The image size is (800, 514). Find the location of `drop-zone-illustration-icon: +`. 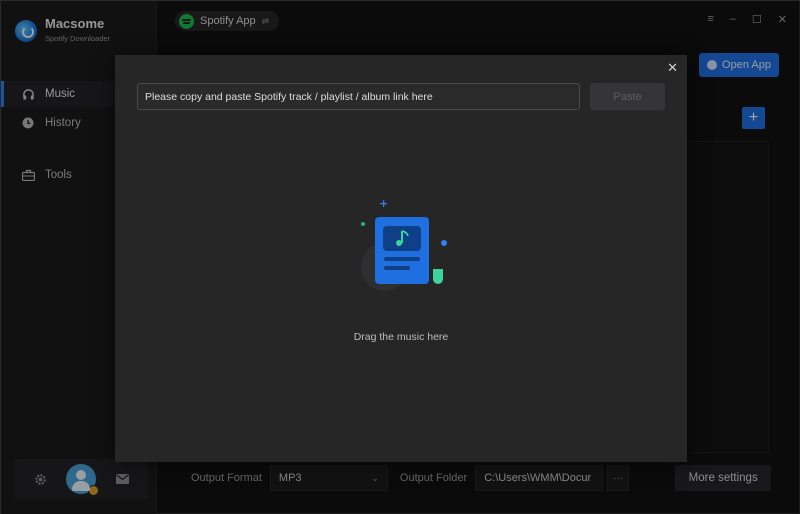

drop-zone-illustration-icon: + is located at coordinates (401, 247).